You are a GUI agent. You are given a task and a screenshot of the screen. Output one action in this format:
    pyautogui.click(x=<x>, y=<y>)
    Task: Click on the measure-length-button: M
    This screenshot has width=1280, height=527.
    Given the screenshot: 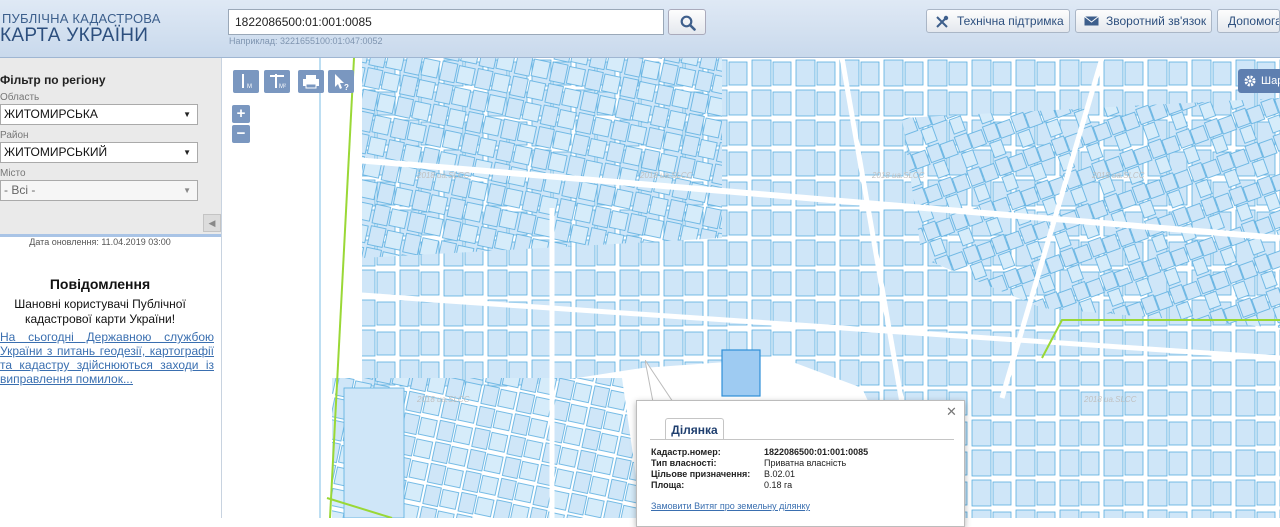 What is the action you would take?
    pyautogui.click(x=246, y=81)
    